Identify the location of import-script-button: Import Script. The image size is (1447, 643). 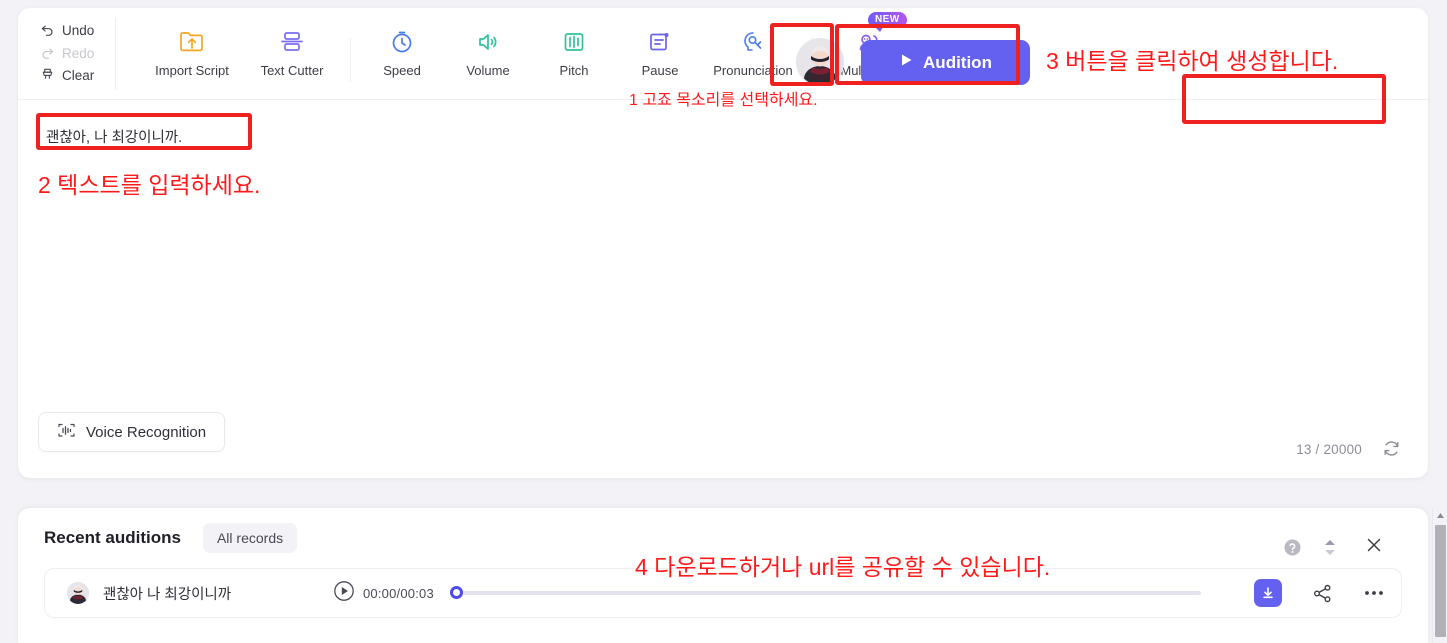
(192, 48).